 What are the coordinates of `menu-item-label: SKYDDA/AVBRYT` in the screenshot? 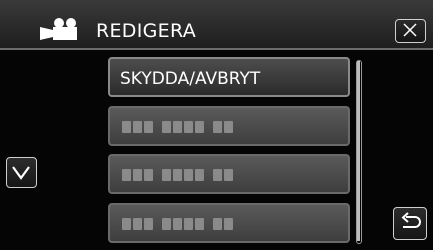 It's located at (190, 79).